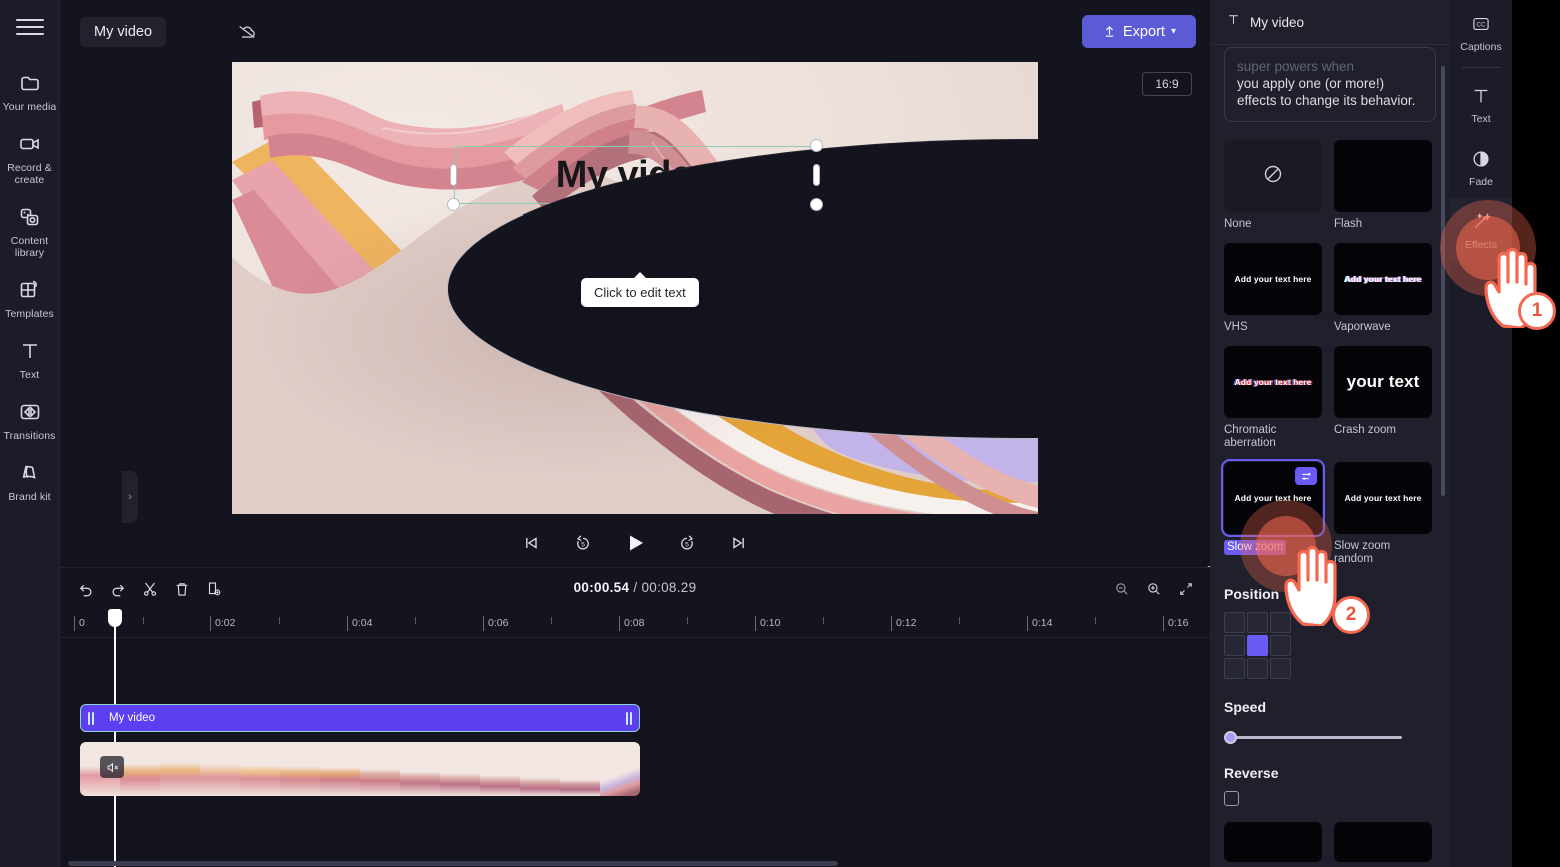 The image size is (1560, 867). I want to click on export-button: Export ▾, so click(1139, 31).